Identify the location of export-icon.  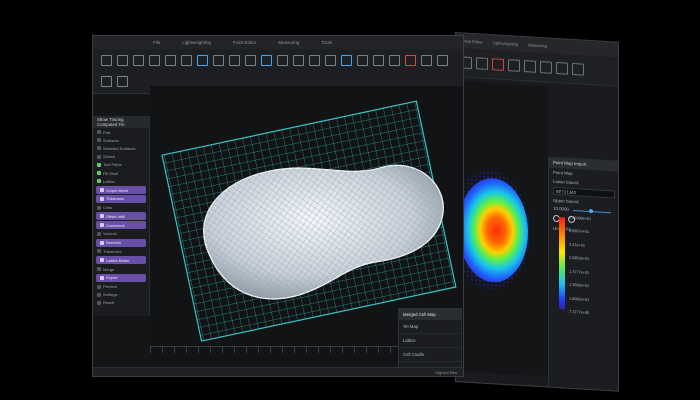
(122, 81).